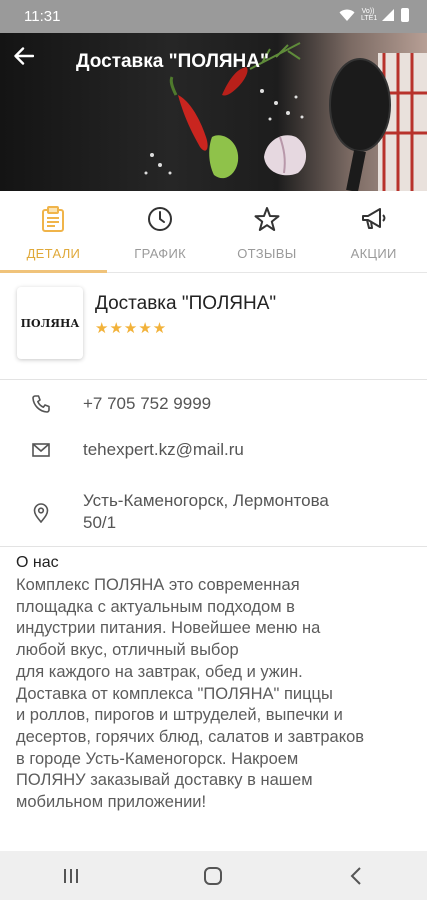 Image resolution: width=427 pixels, height=900 pixels. I want to click on arrow-back-icon, so click(24, 56).